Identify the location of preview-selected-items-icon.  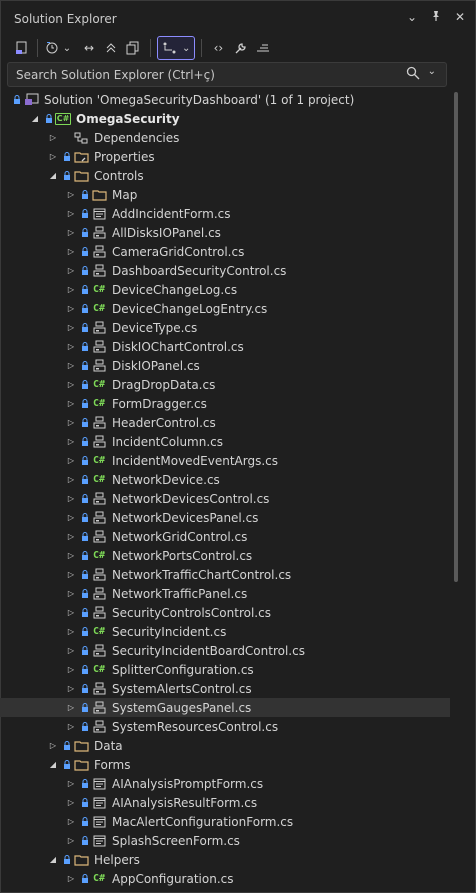
(263, 48).